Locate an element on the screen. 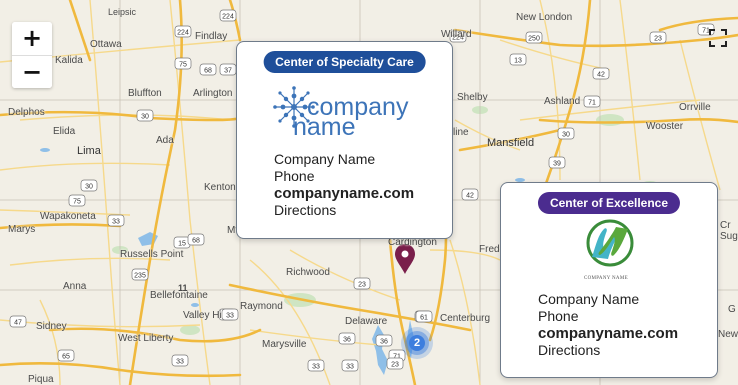  place-label-delphos: Delphos is located at coordinates (26, 112).